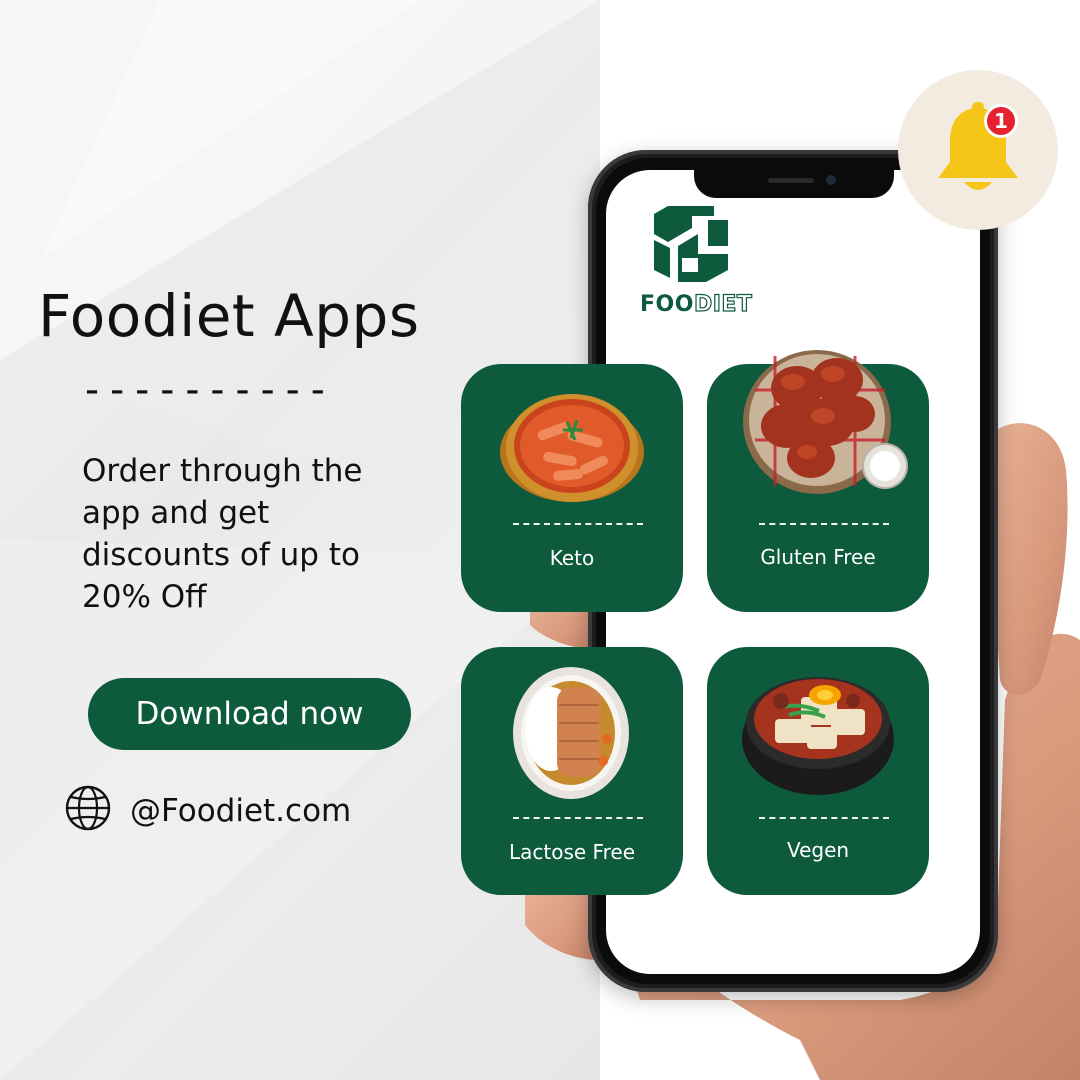 Image resolution: width=1080 pixels, height=1080 pixels. Describe the element at coordinates (831, 180) in the screenshot. I see `front-camera` at that location.